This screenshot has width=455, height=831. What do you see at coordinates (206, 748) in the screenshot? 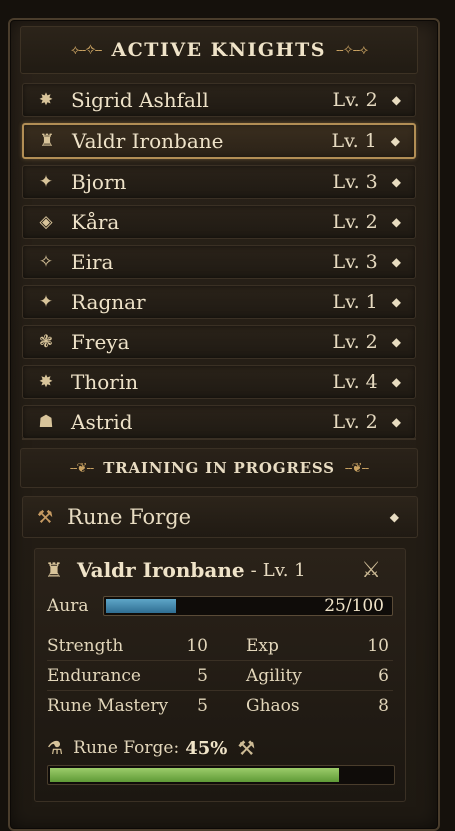
I see `progress-percent: 45%` at bounding box center [206, 748].